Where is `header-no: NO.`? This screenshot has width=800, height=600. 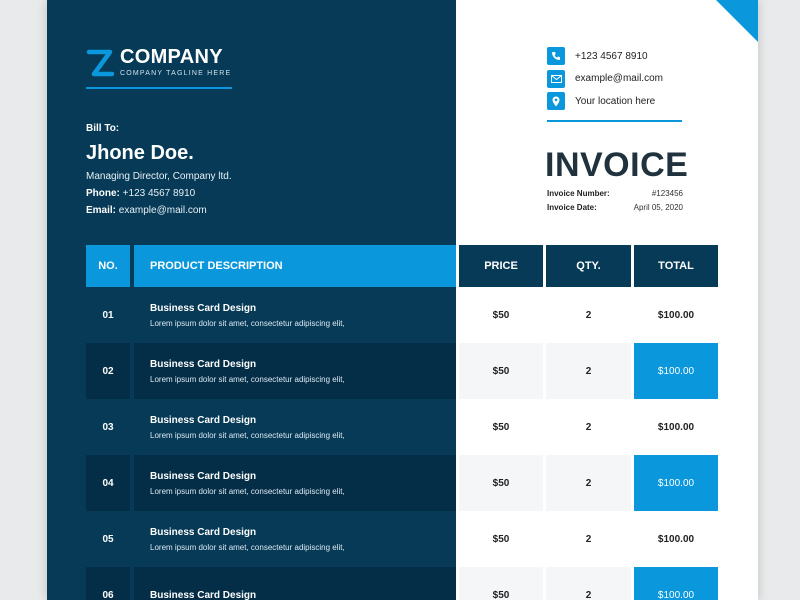
header-no: NO. is located at coordinates (108, 266).